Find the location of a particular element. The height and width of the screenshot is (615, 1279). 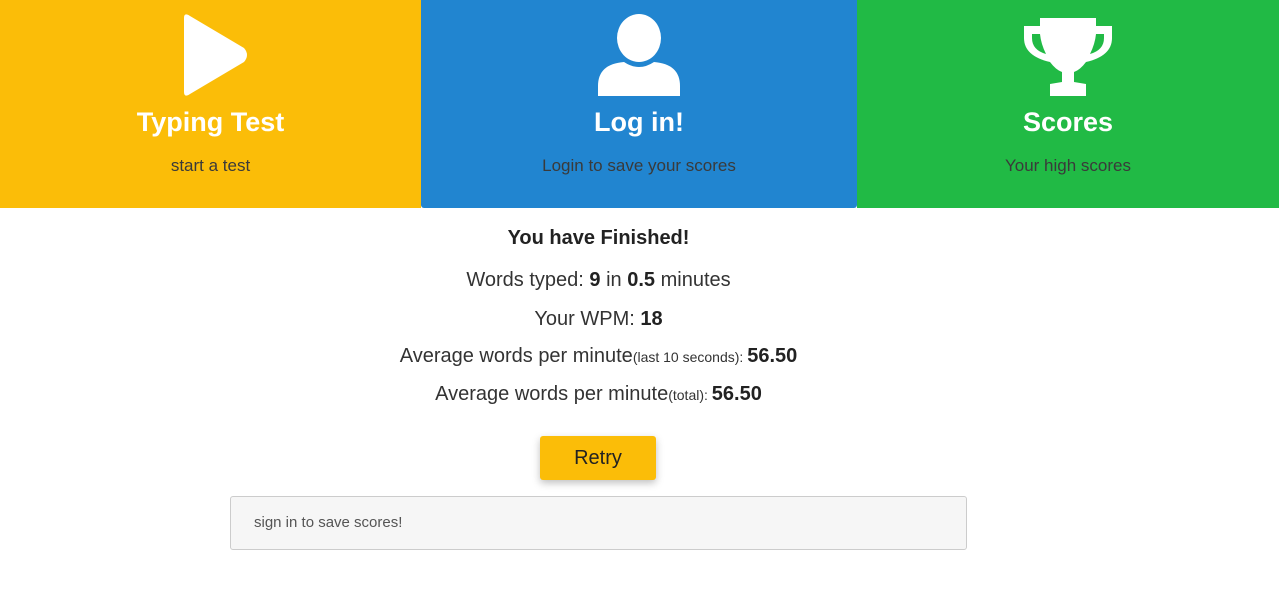

wpm-value: 18 is located at coordinates (651, 319).